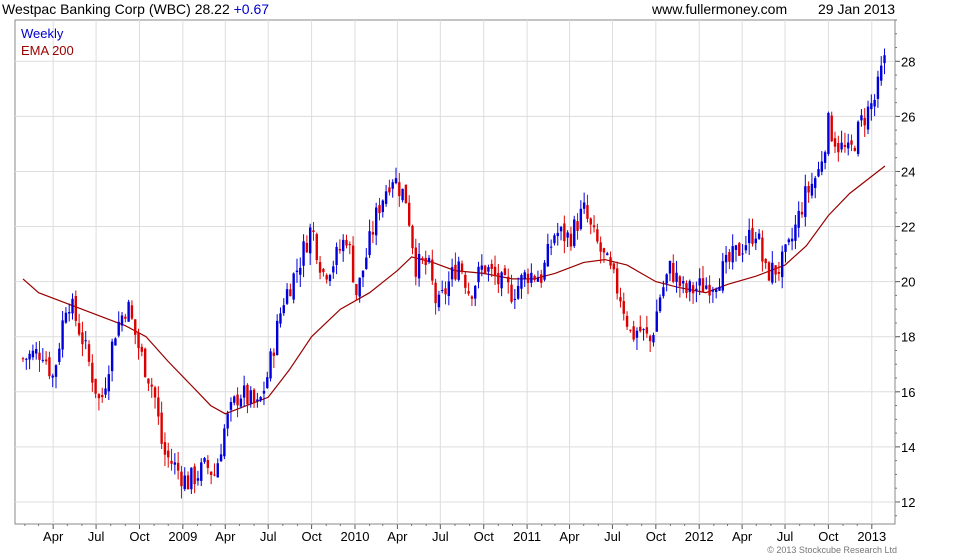  What do you see at coordinates (96, 536) in the screenshot?
I see `x-tick-label: Jul` at bounding box center [96, 536].